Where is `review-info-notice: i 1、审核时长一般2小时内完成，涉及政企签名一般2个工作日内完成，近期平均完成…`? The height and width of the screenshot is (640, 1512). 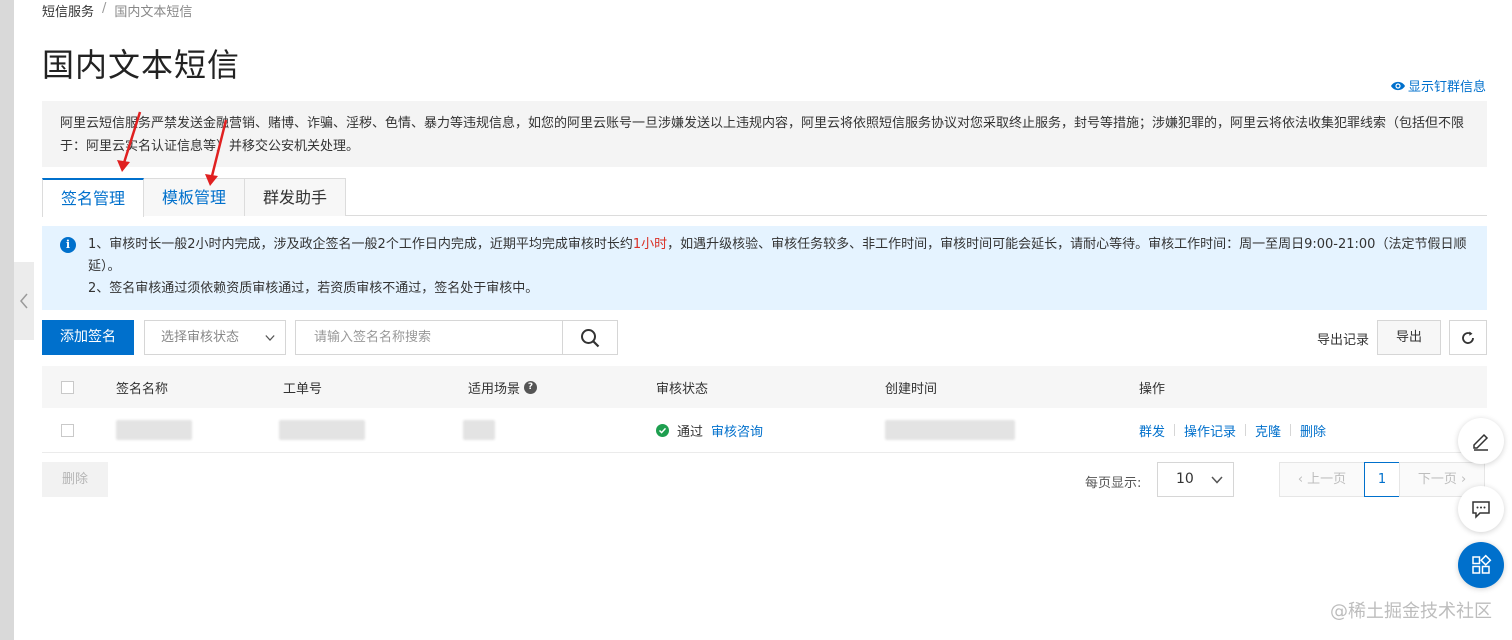
review-info-notice: i 1、审核时长一般2小时内完成，涉及政企签名一般2个工作日内完成，近期平均完成… is located at coordinates (764, 268).